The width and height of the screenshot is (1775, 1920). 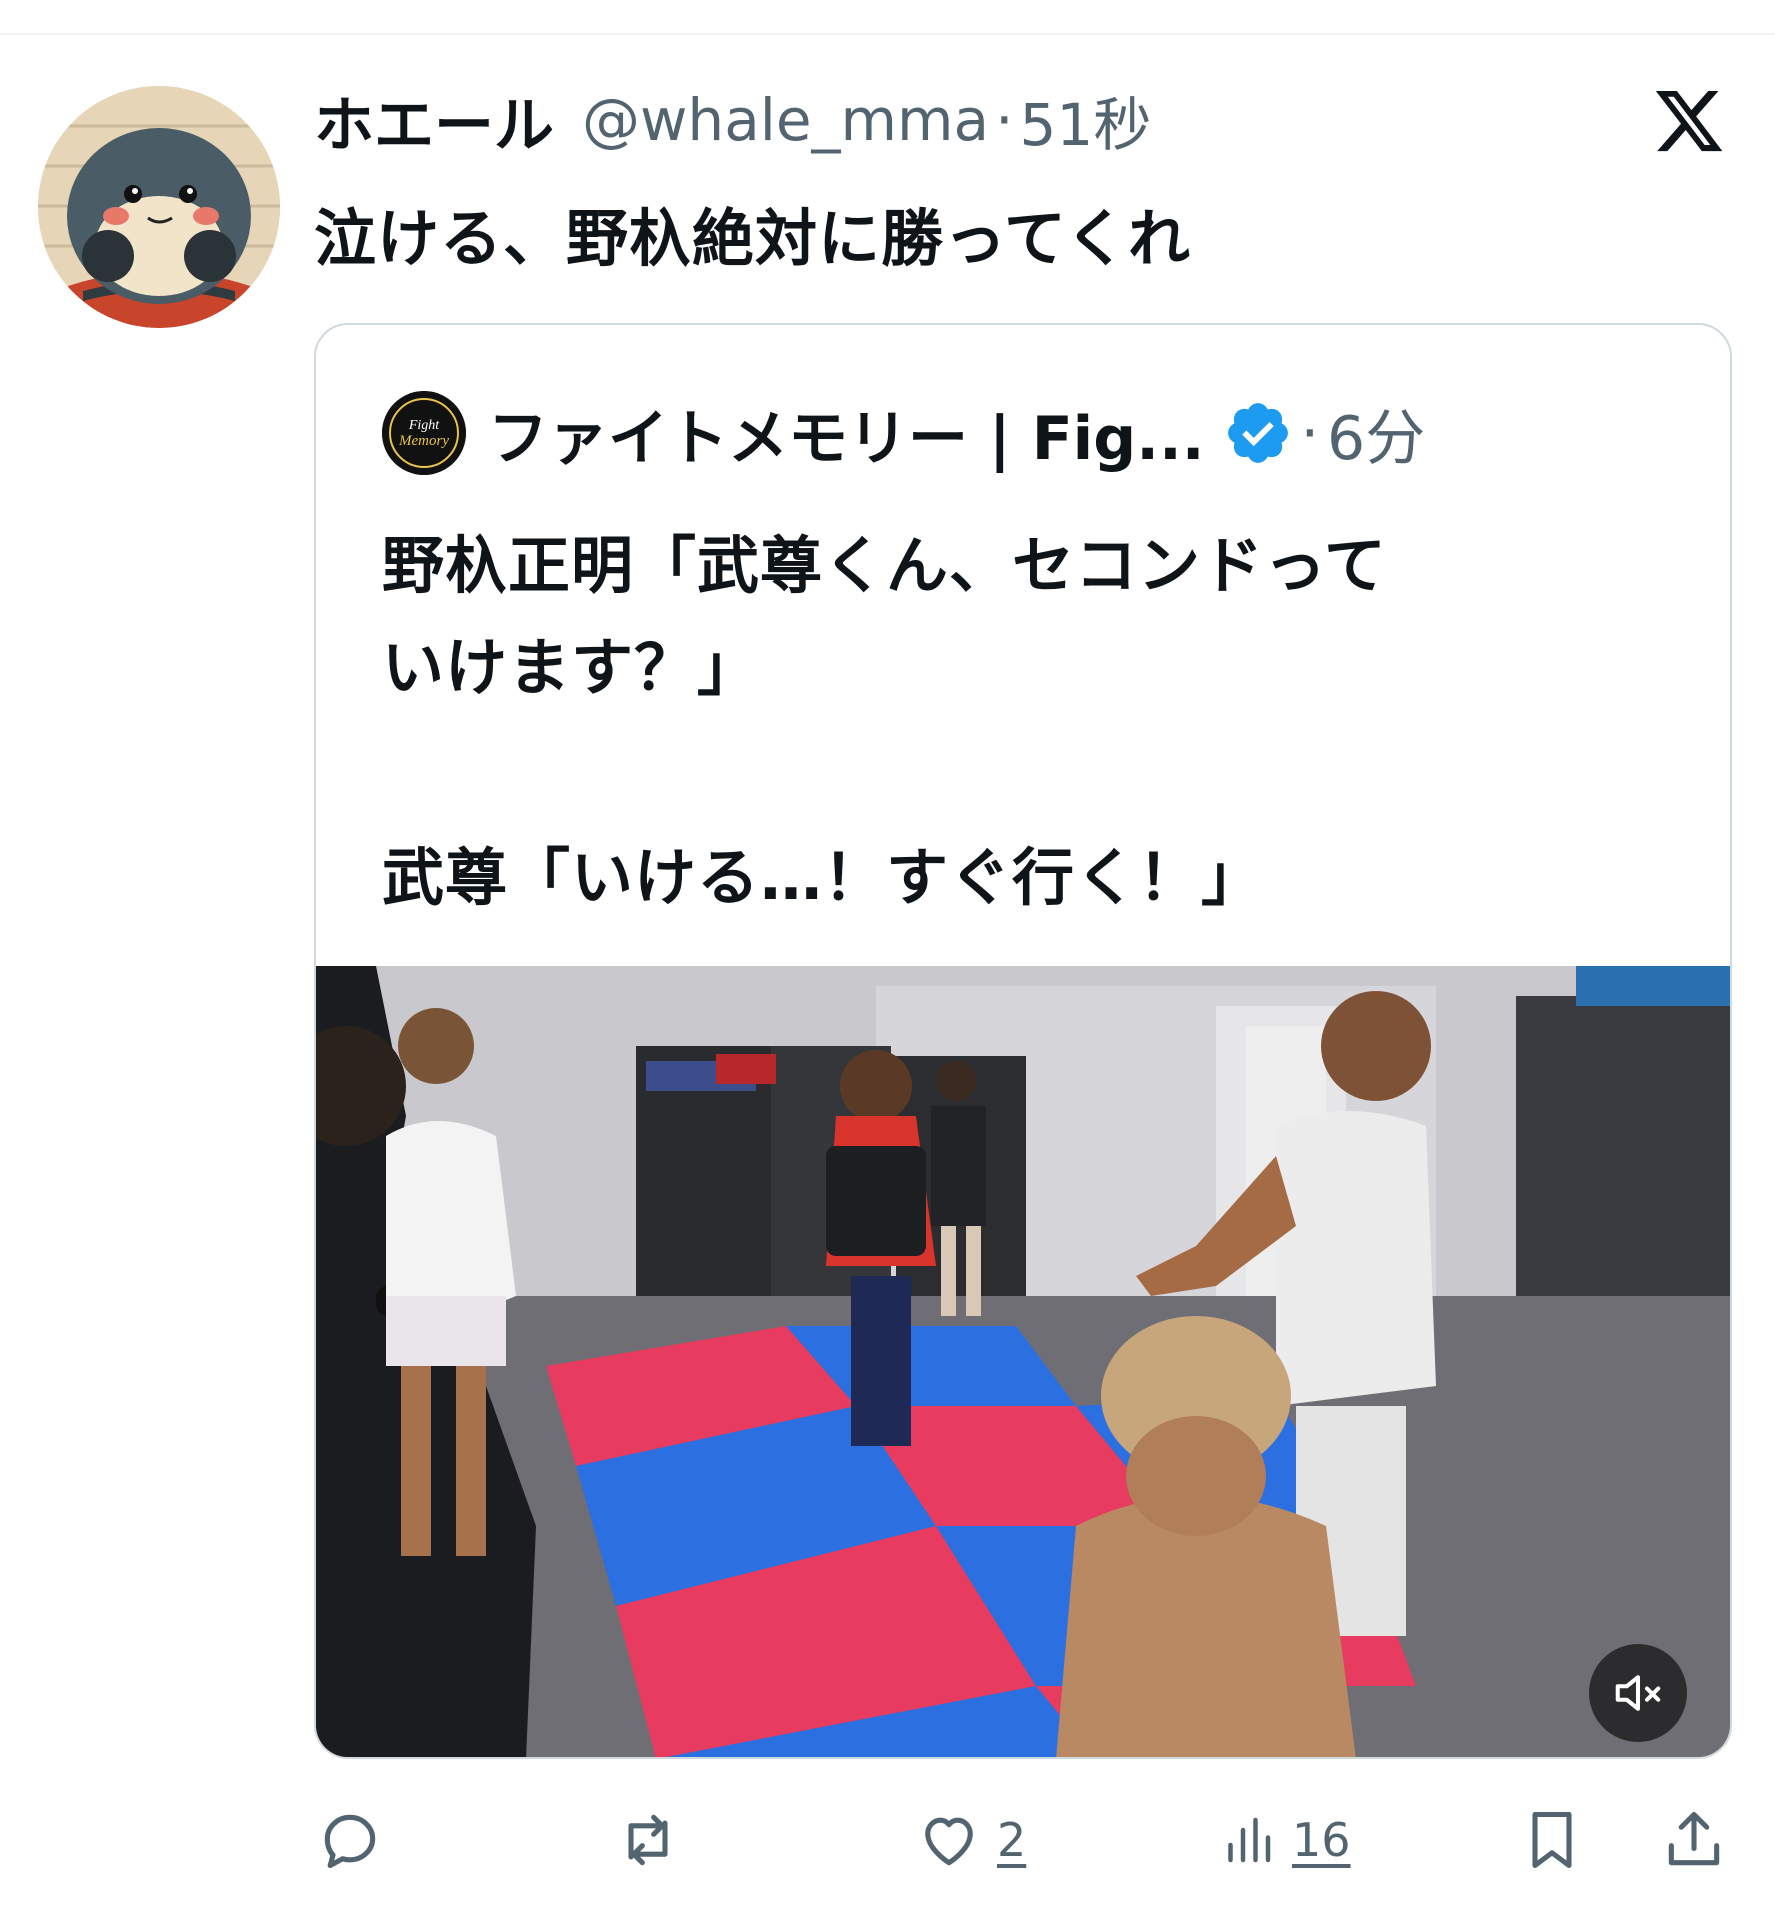 What do you see at coordinates (423, 441) in the screenshot?
I see `quoted-avatar-text-2: Memory` at bounding box center [423, 441].